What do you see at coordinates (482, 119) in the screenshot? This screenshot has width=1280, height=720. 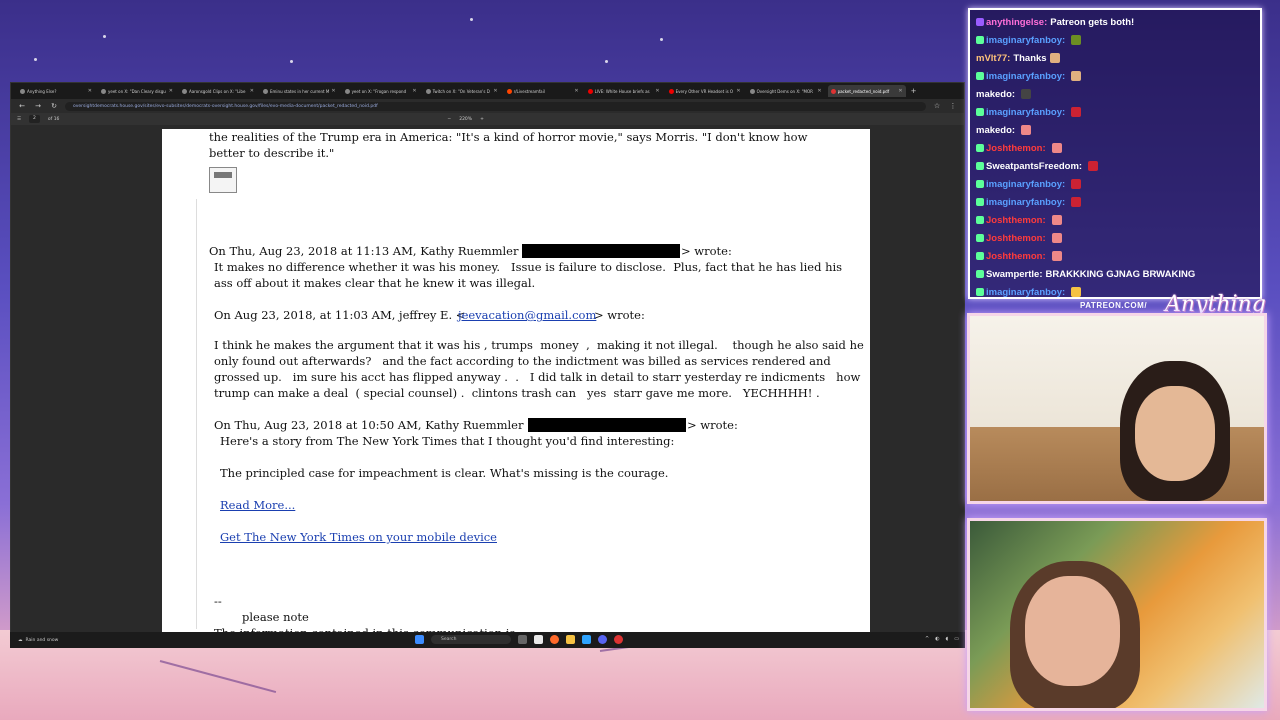 I see `zoom-in-icon: +` at bounding box center [482, 119].